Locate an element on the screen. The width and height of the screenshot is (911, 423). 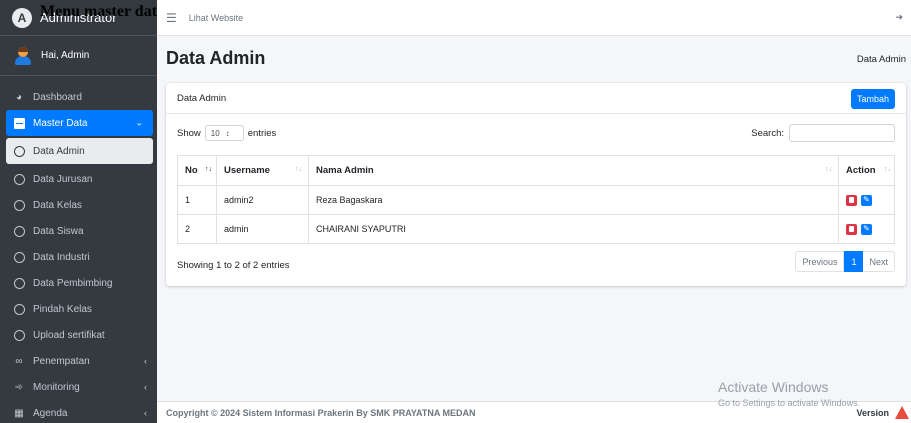
sidebar-item-pindah-kelas: Pindah Kelas is located at coordinates (78, 309).